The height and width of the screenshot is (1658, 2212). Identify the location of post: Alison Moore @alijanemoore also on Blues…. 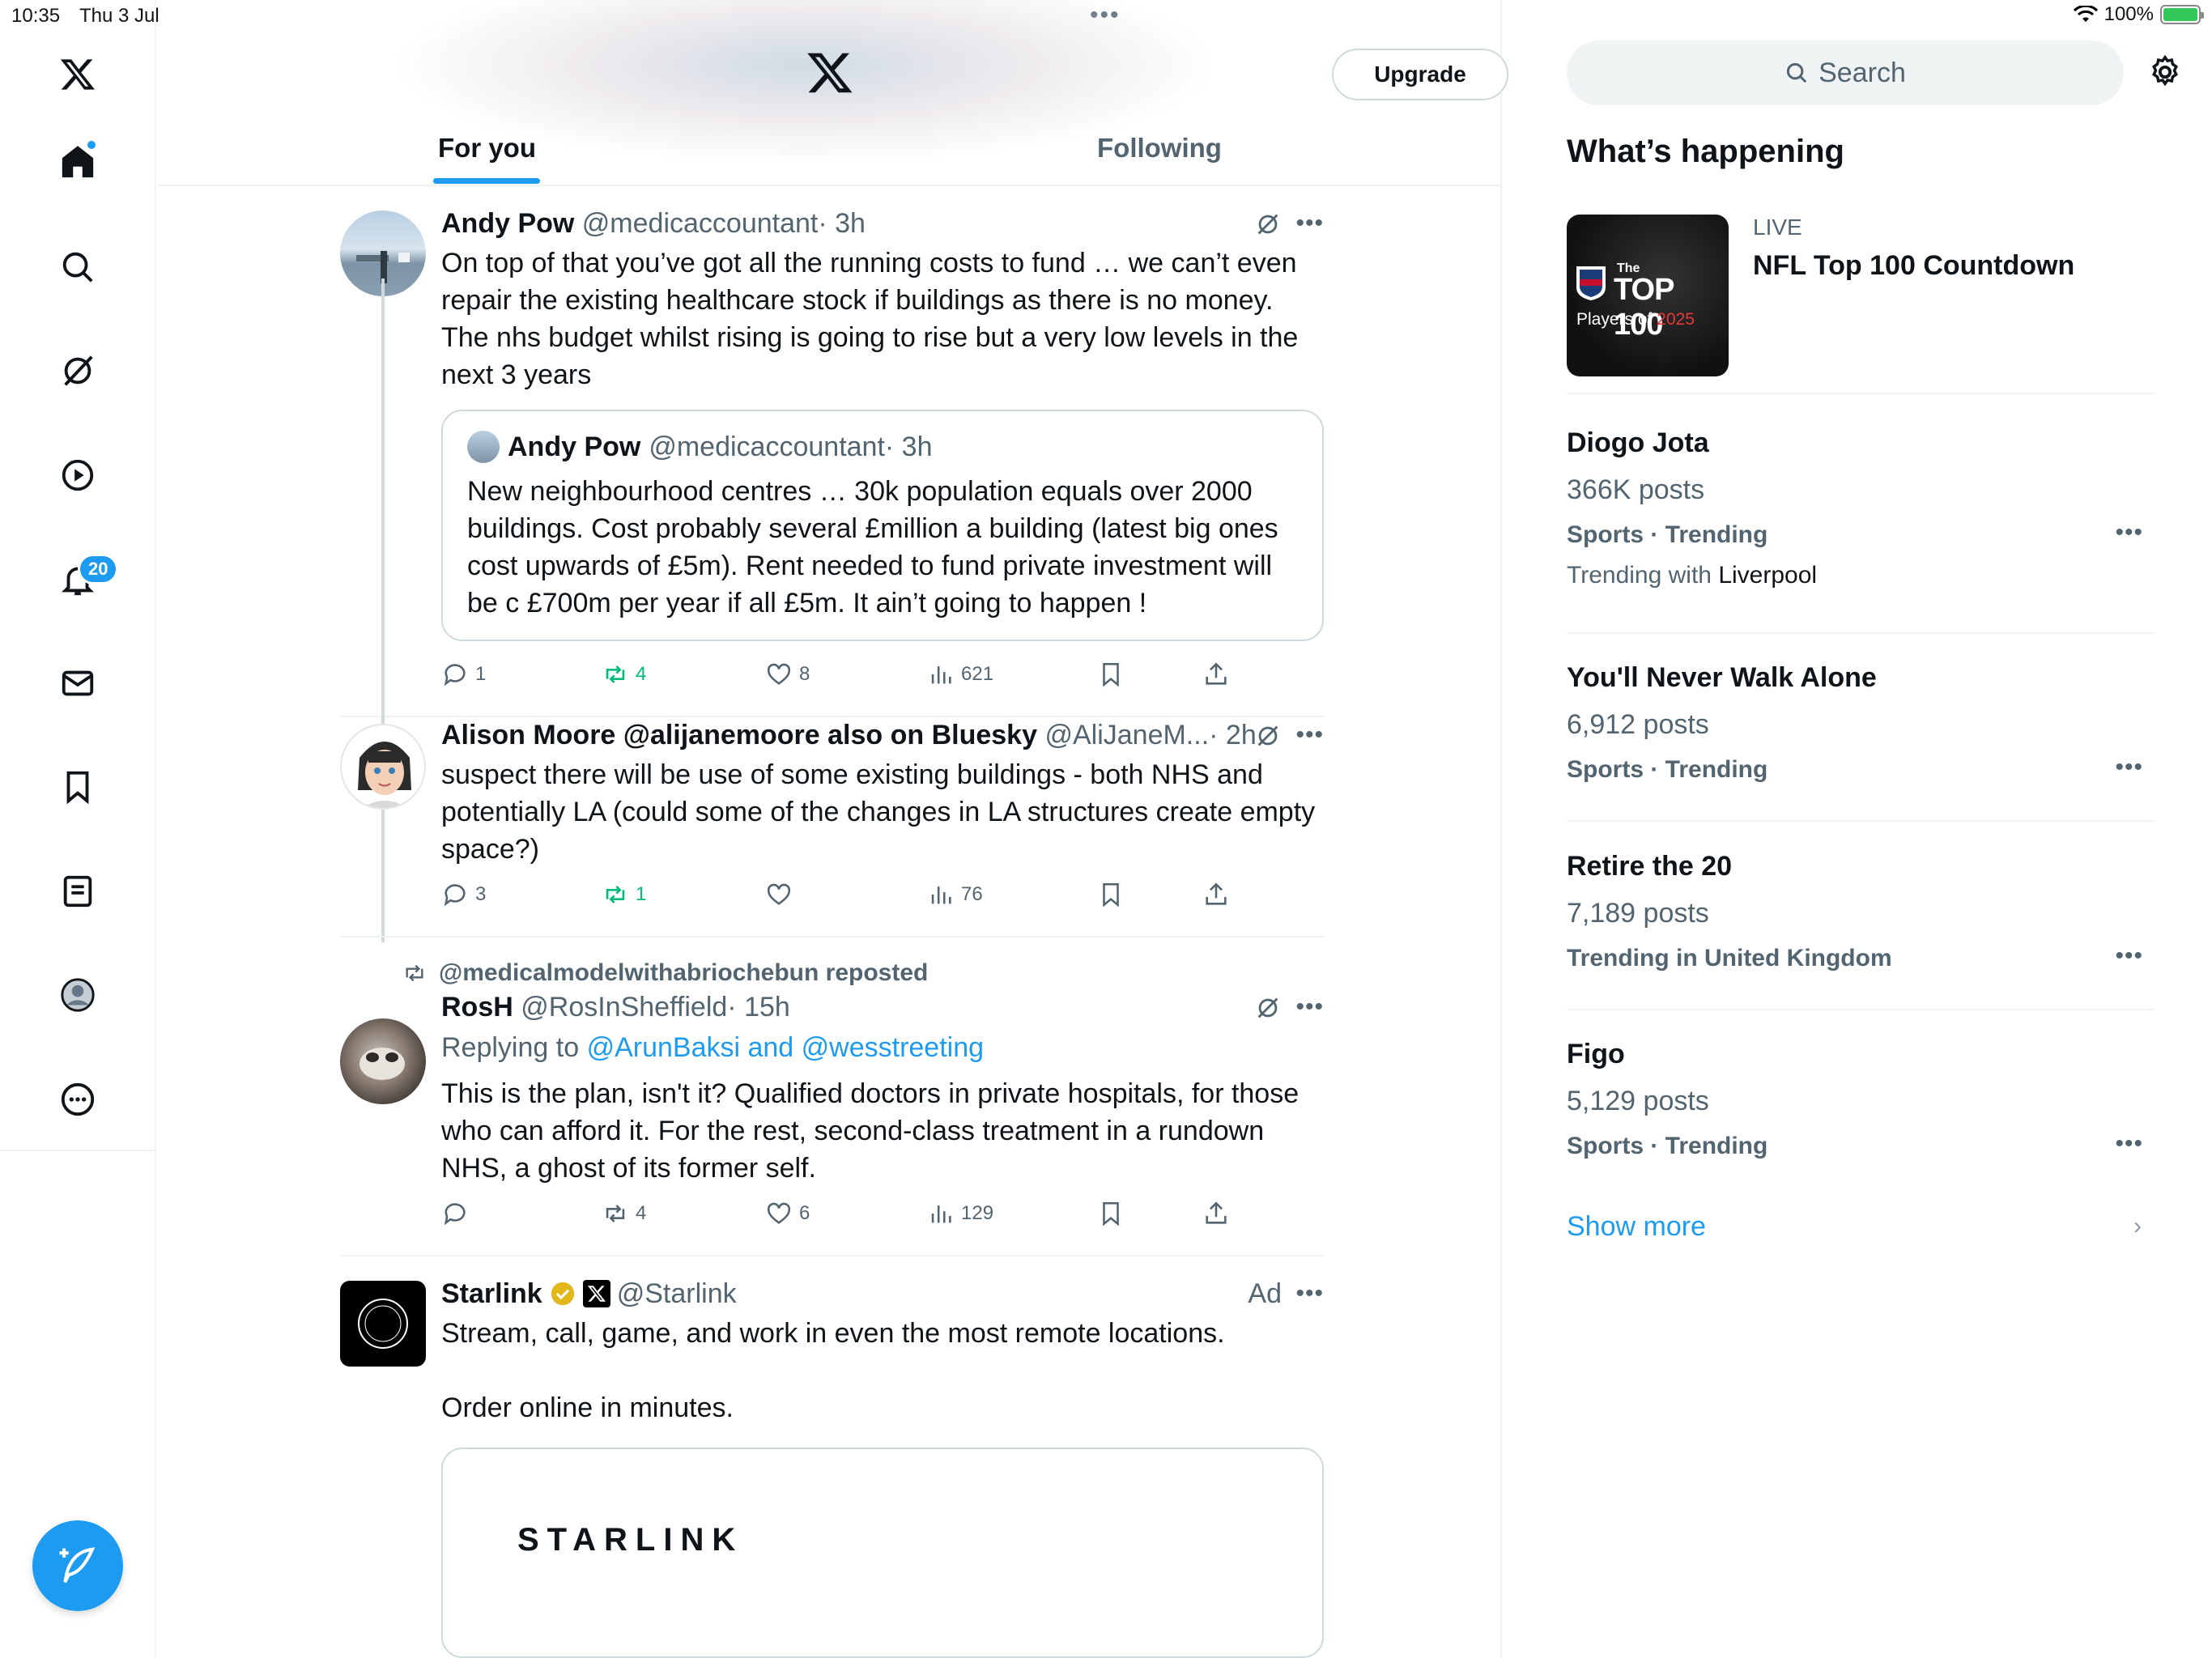
(832, 827).